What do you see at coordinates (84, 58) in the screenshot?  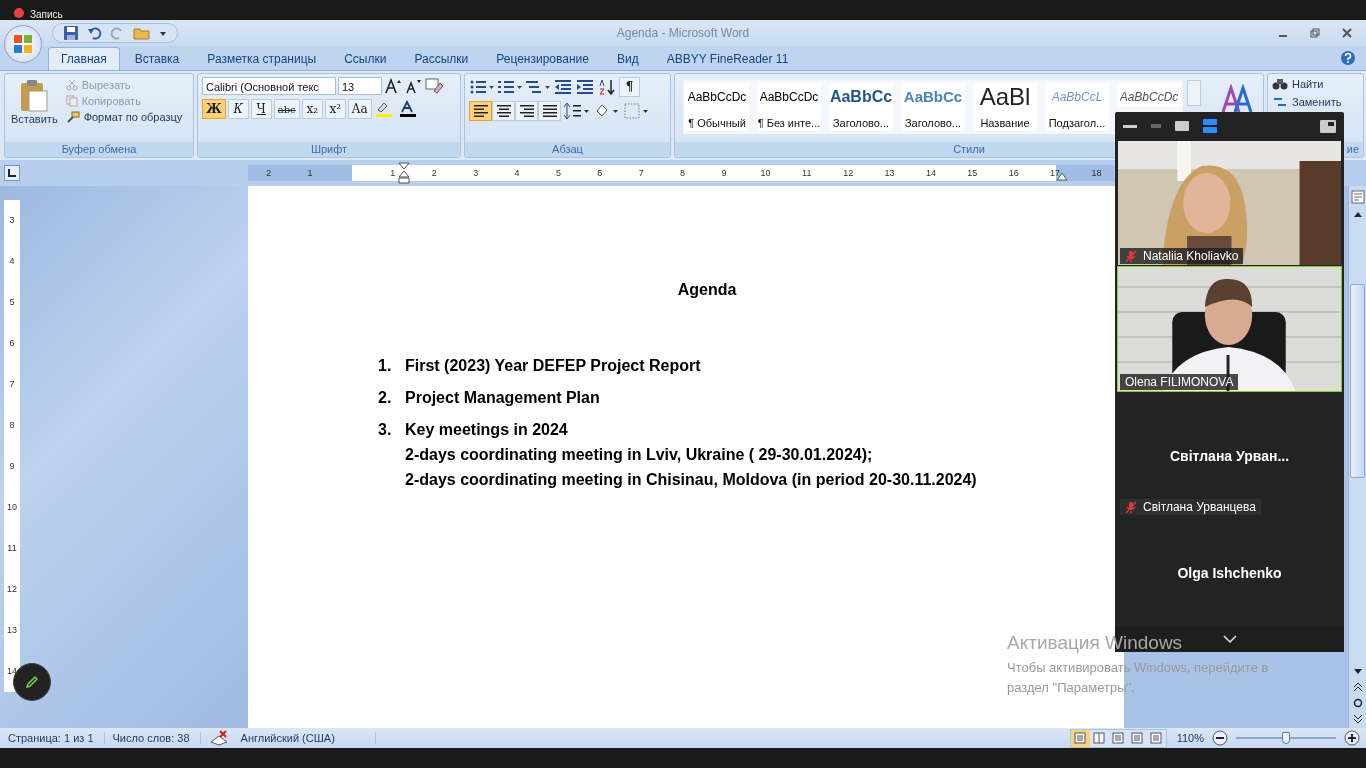 I see `ribbon-tab: Главная` at bounding box center [84, 58].